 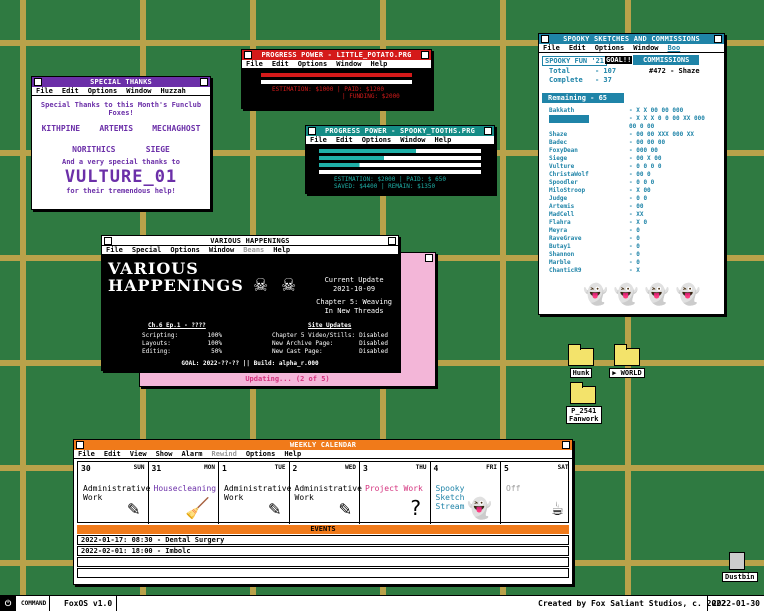 I want to click on name: ARTEMIS, so click(x=116, y=128).